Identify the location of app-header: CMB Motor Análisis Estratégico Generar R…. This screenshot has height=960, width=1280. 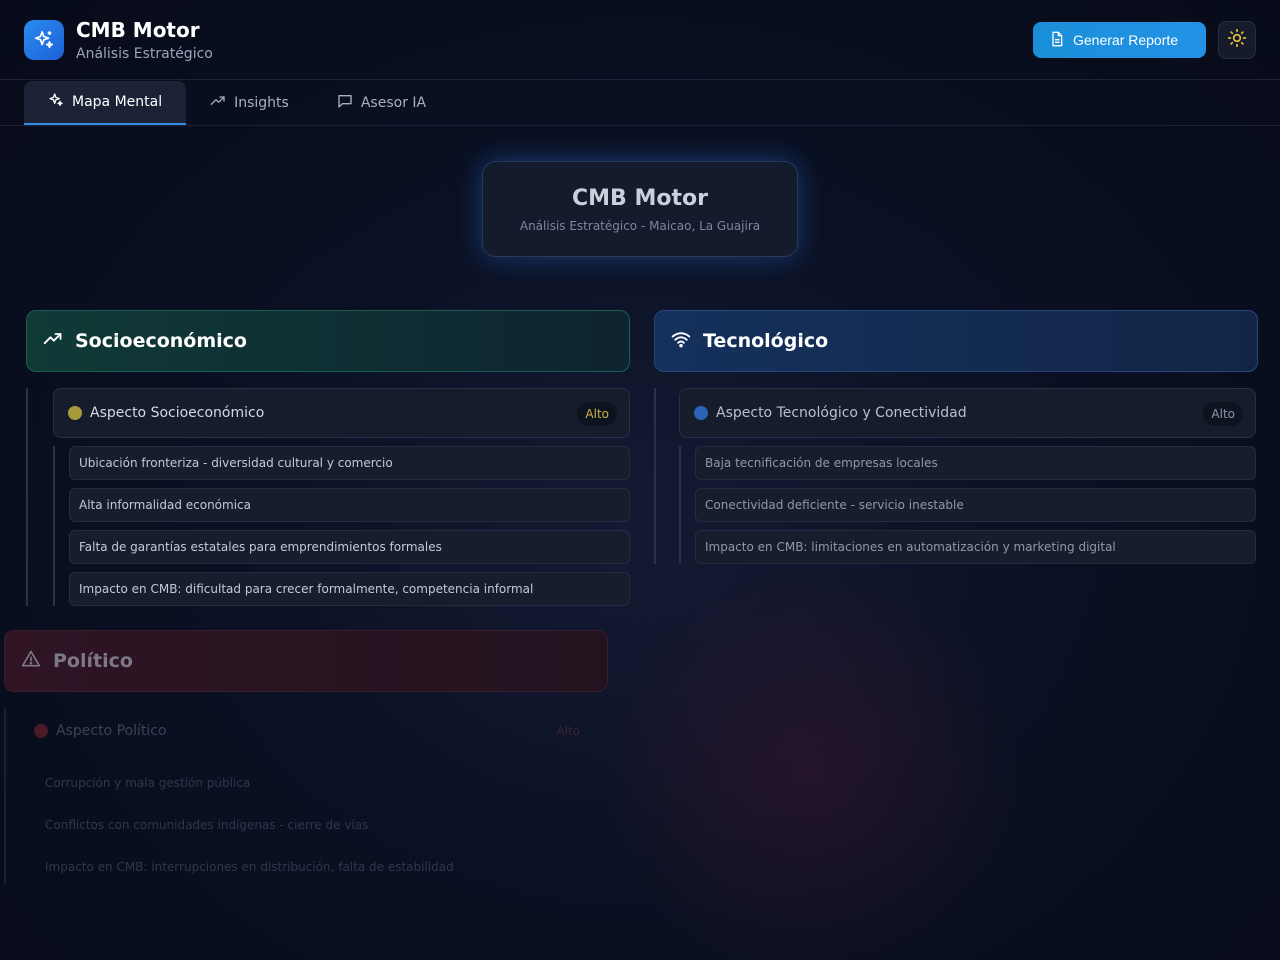
(640, 40).